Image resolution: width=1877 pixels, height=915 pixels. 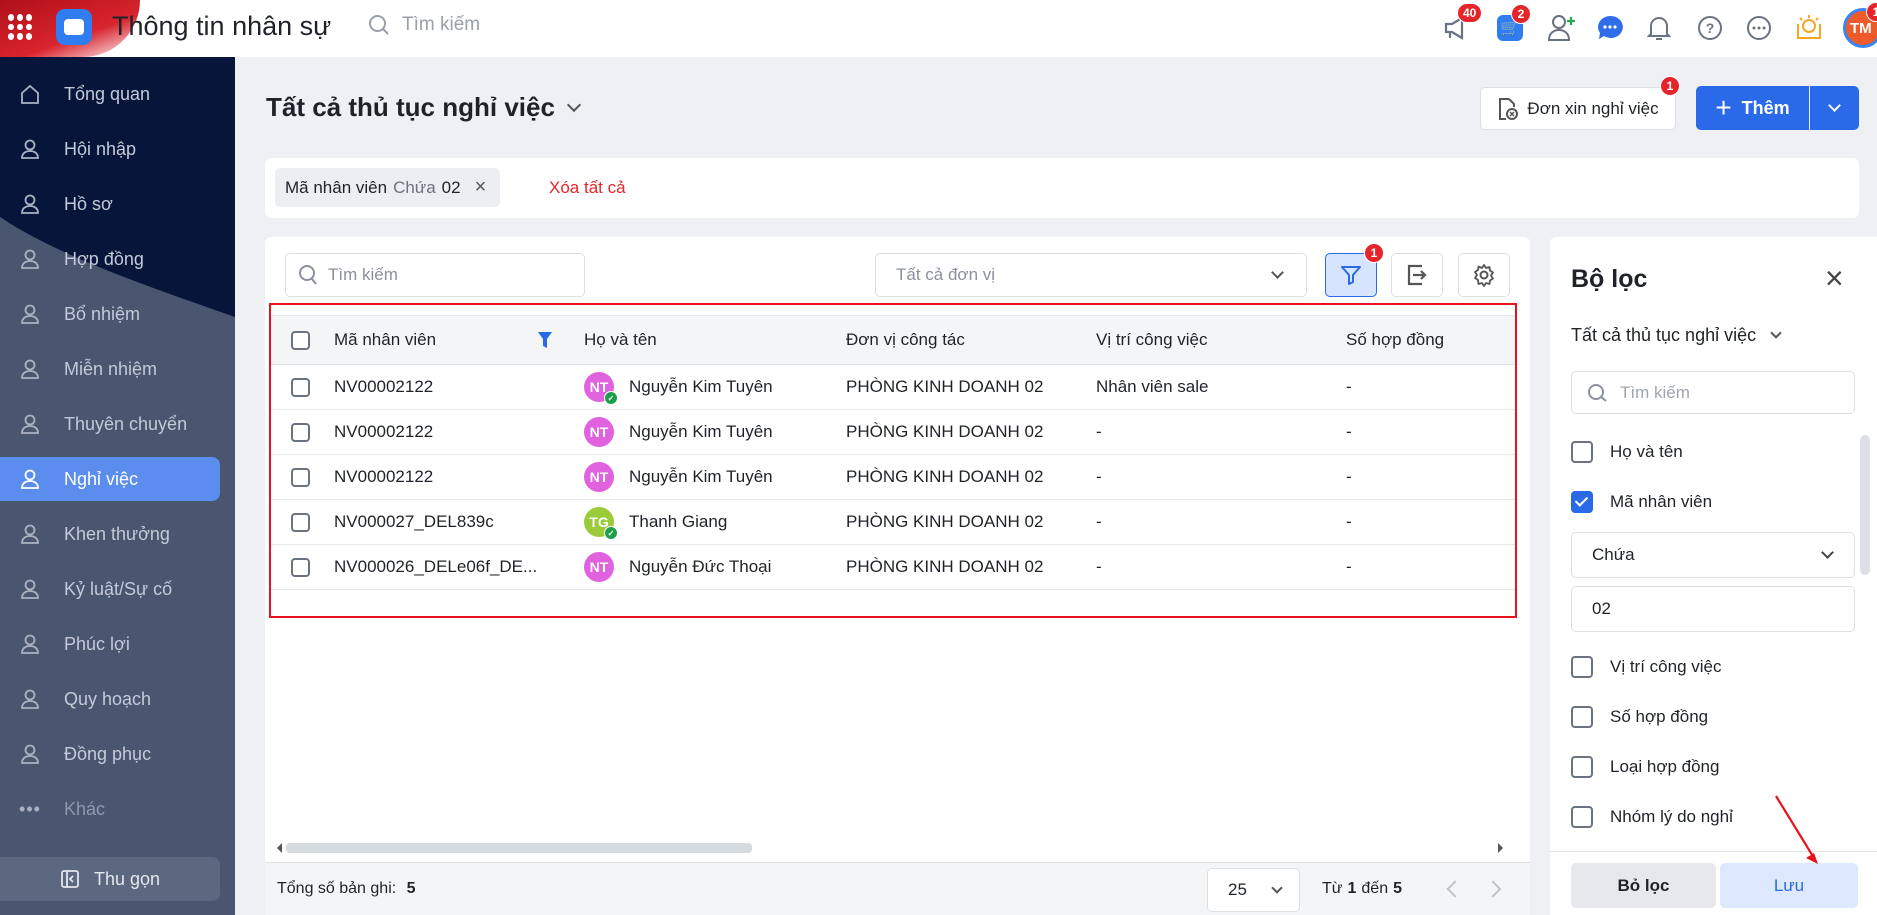 I want to click on filter-field-employee-code: Mã nhân viên, so click(x=1641, y=502).